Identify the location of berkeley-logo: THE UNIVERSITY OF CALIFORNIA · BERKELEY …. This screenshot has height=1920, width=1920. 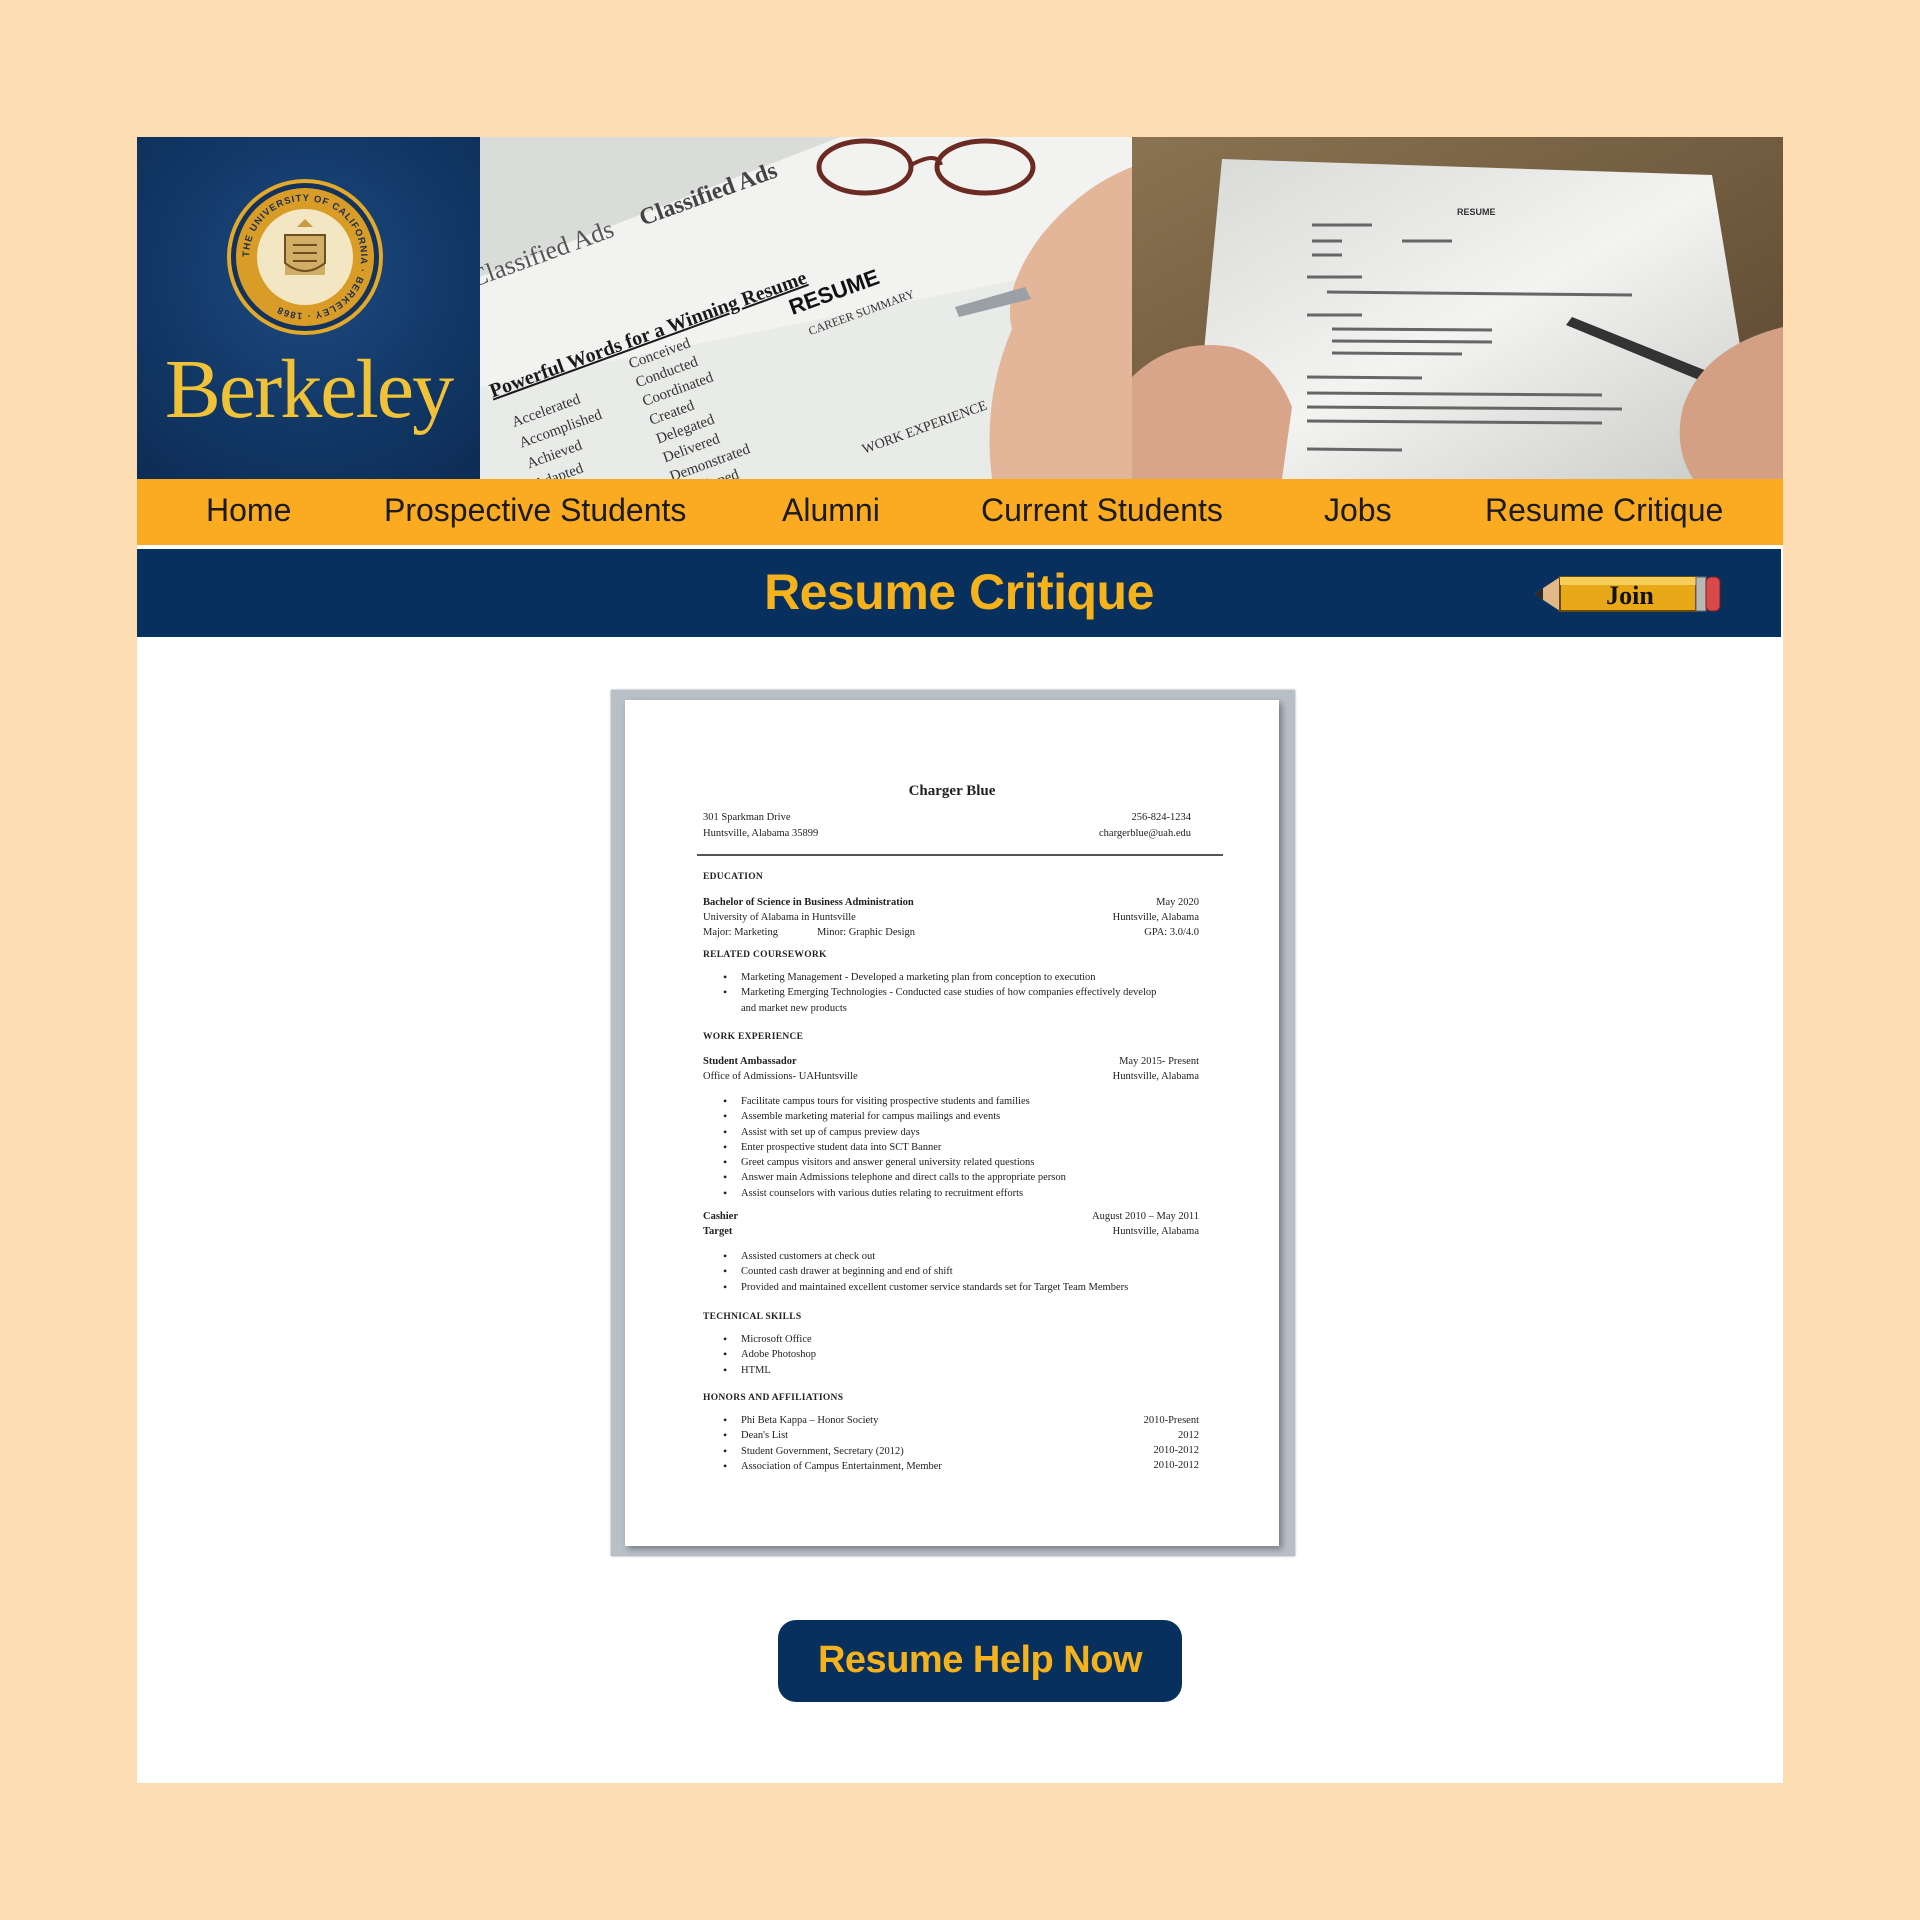
(308, 308).